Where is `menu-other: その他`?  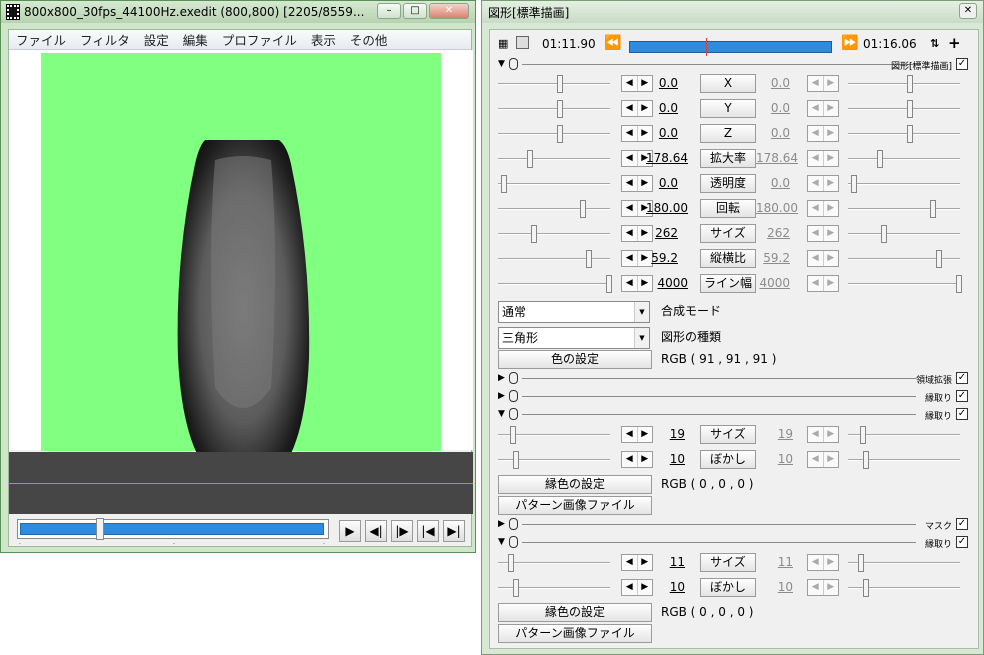
menu-other: その他 is located at coordinates (369, 39).